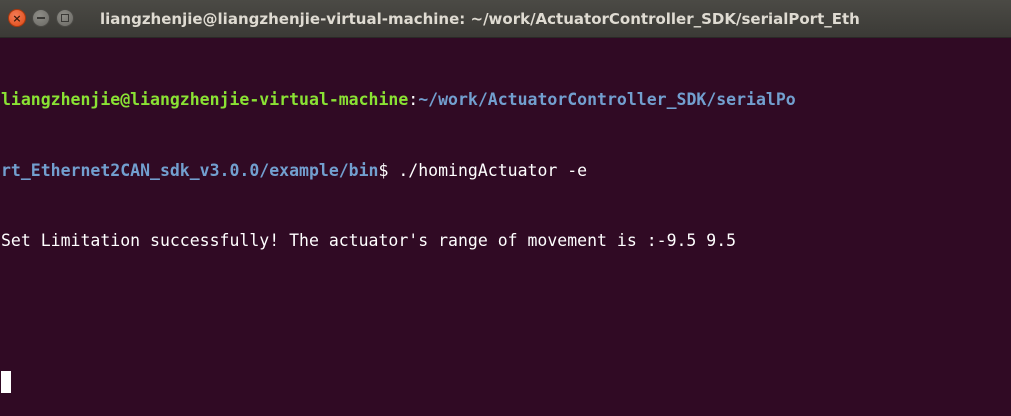 This screenshot has height=416, width=1011. I want to click on minimize-icon, so click(41, 18).